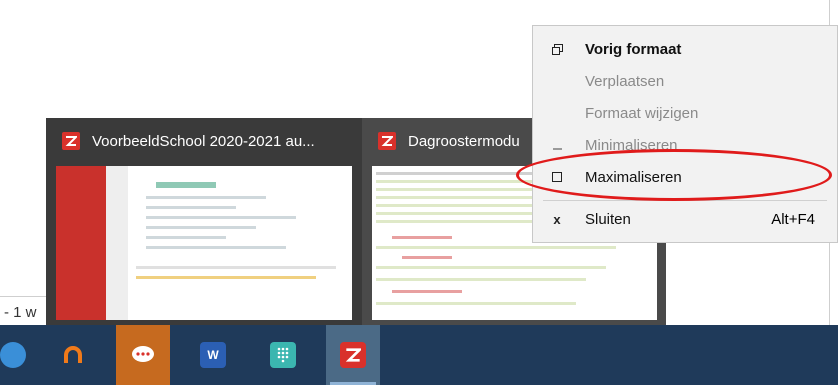 This screenshot has height=385, width=838. I want to click on menu-item-maximize: Maximaliseren, so click(685, 177).